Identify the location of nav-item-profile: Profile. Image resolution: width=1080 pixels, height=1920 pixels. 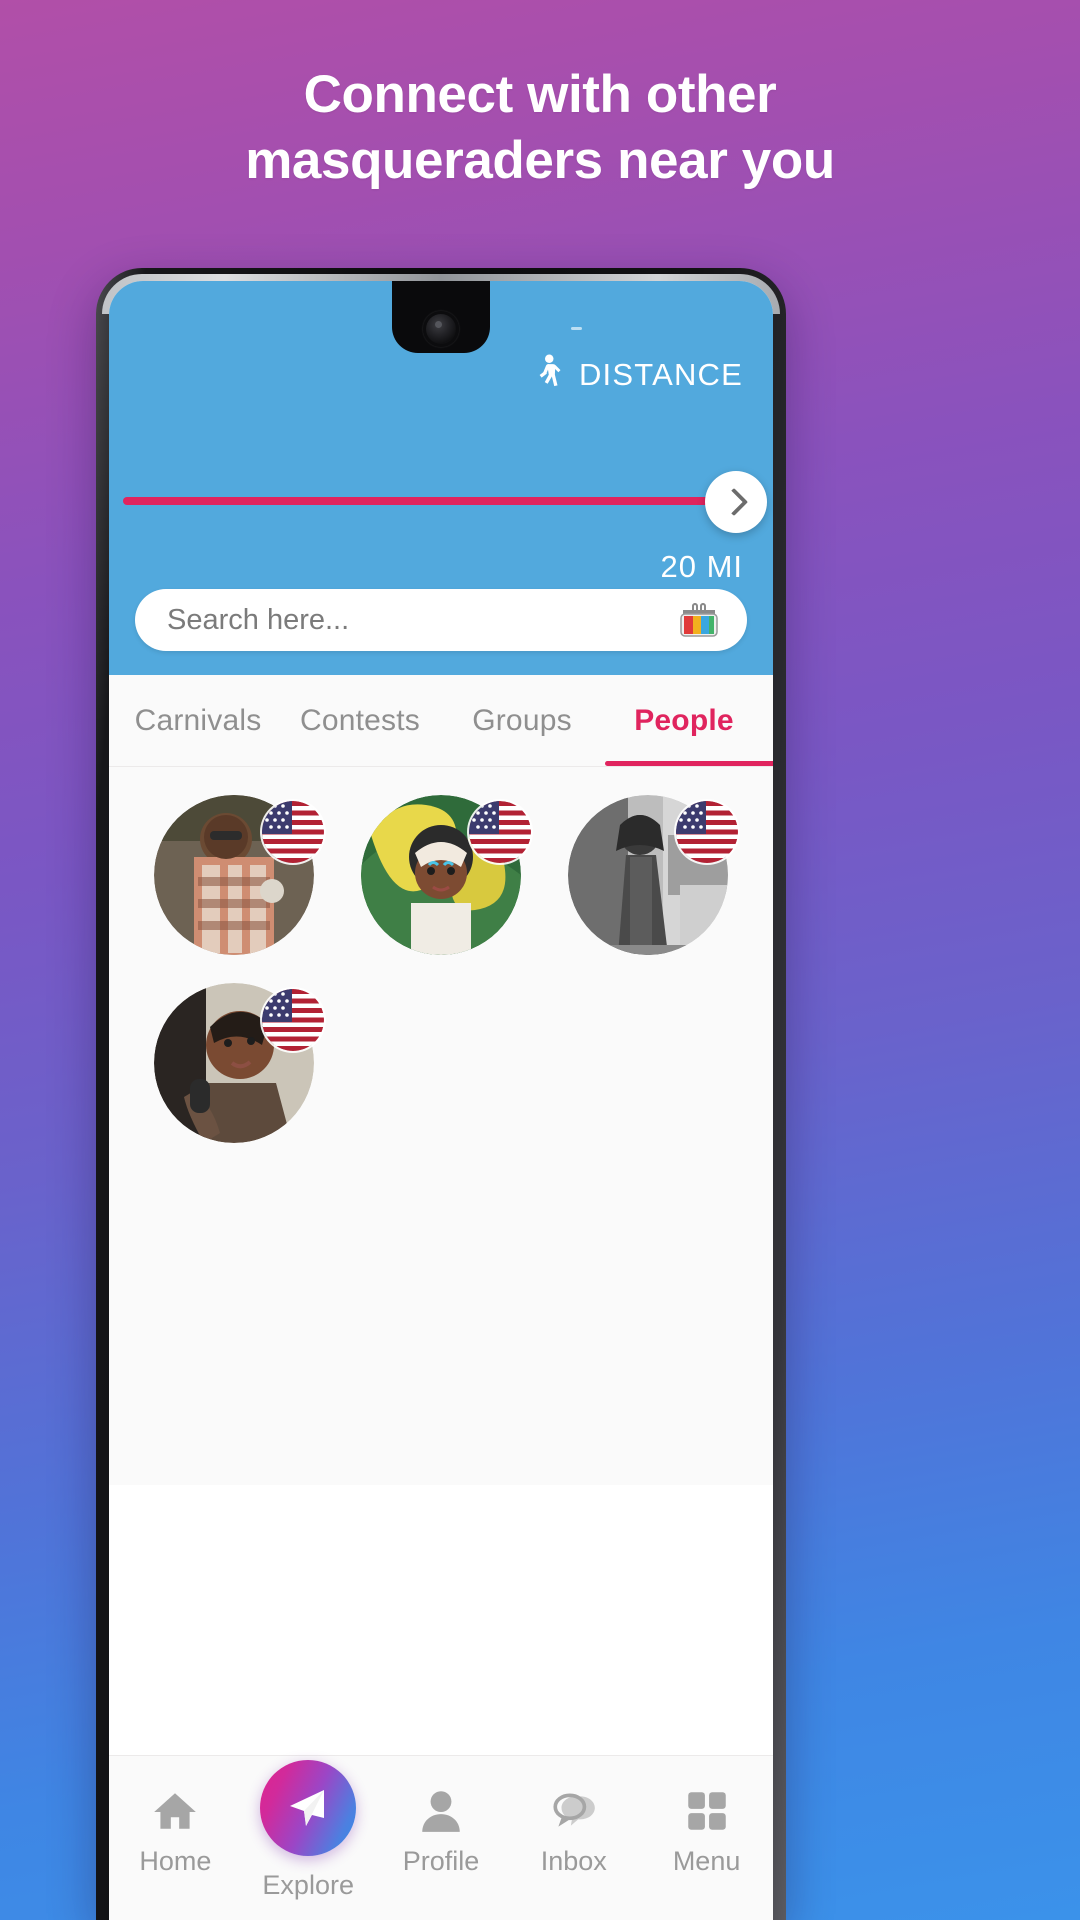
(441, 1831).